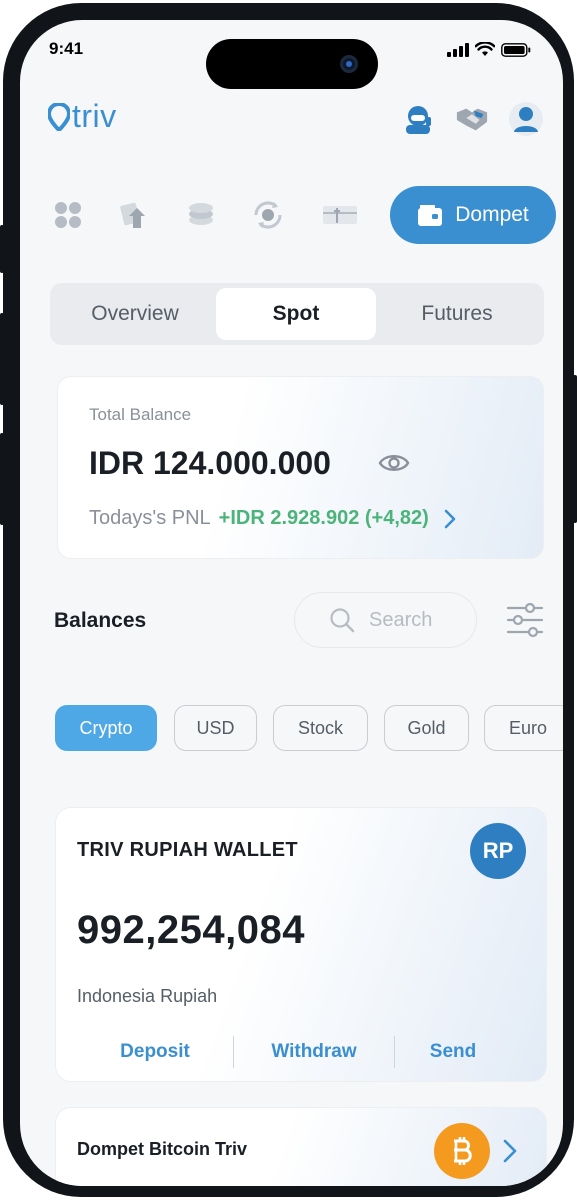  What do you see at coordinates (2, 249) in the screenshot?
I see `action-button` at bounding box center [2, 249].